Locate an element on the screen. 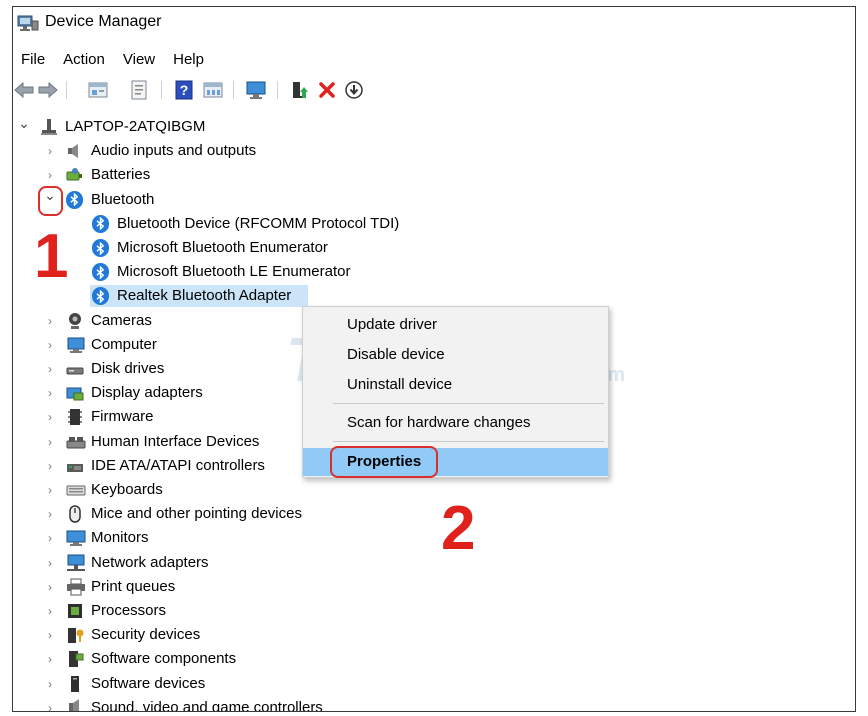 This screenshot has width=868, height=716. tree-item: › Keyboards is located at coordinates (434, 490).